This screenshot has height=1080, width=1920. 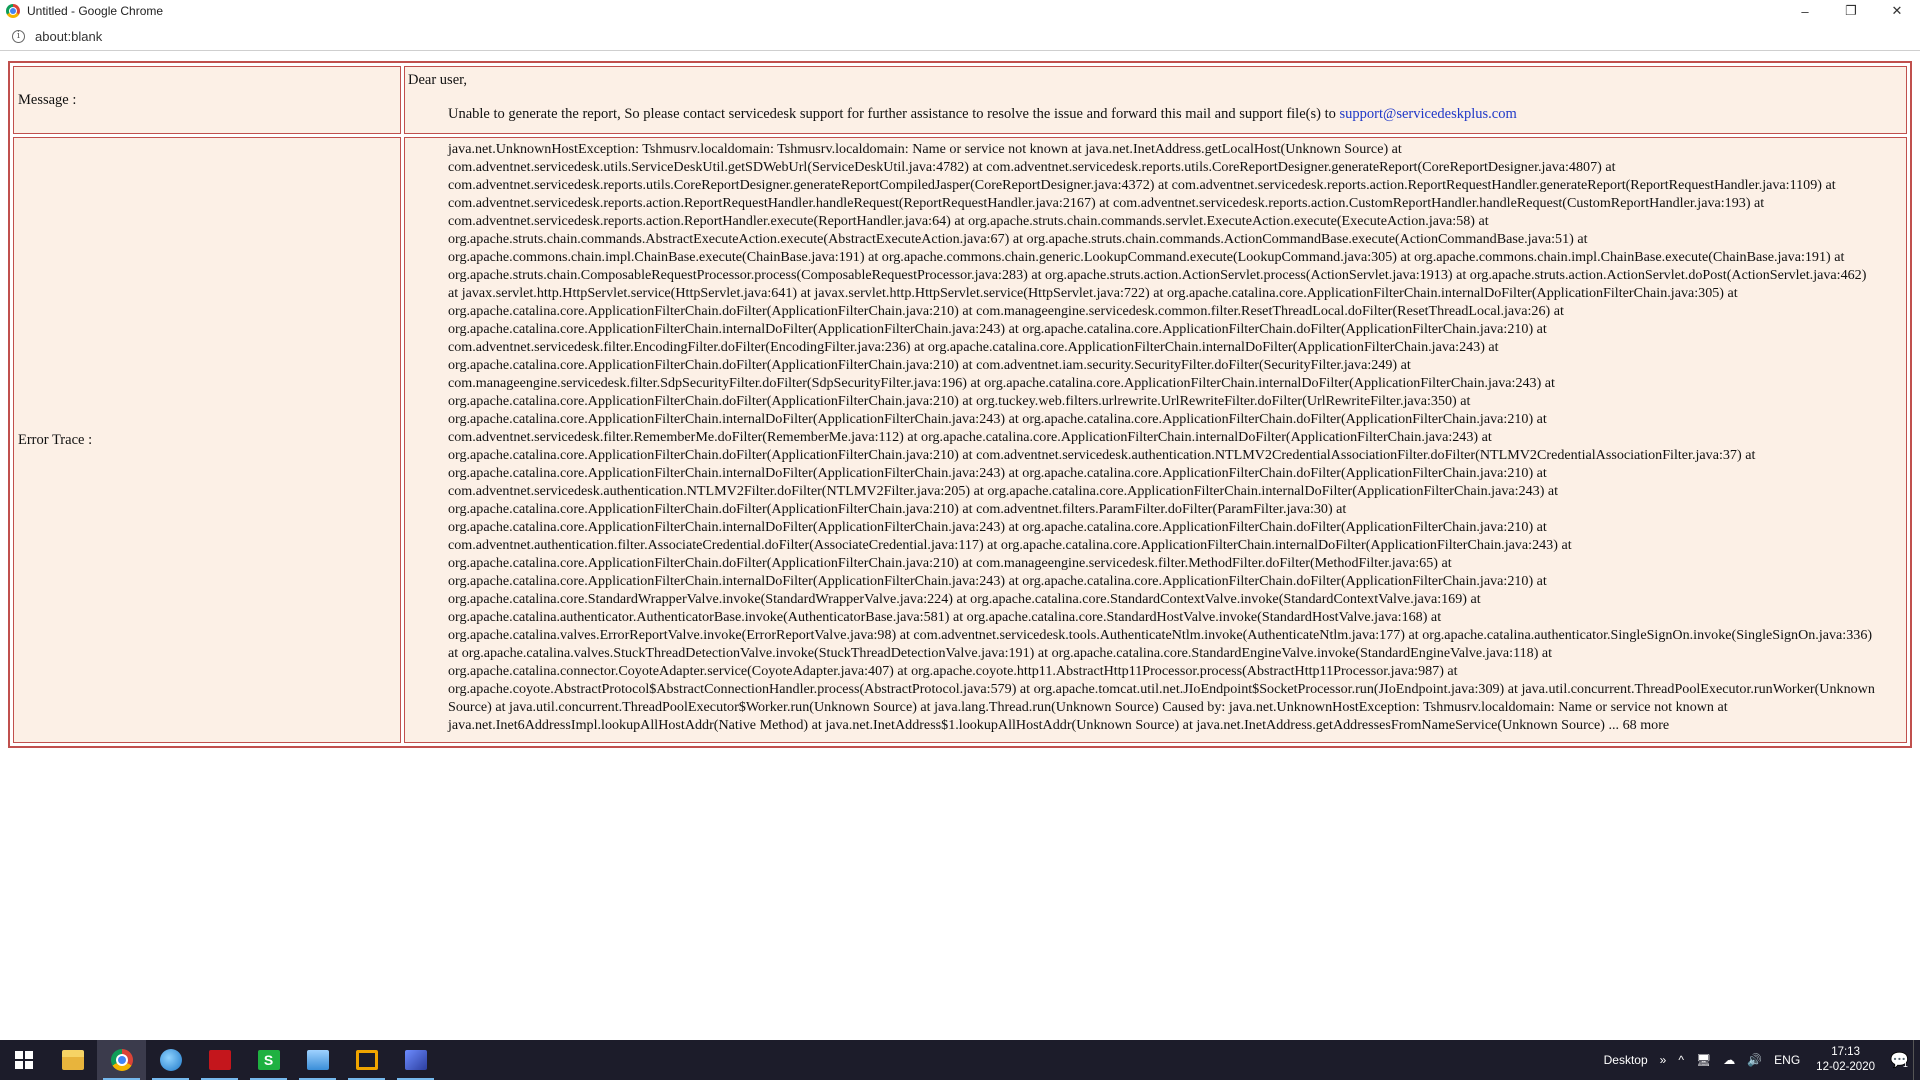 What do you see at coordinates (960, 11) in the screenshot?
I see `window-title-bar: Untitled - Google Chrome – ❐ ✕` at bounding box center [960, 11].